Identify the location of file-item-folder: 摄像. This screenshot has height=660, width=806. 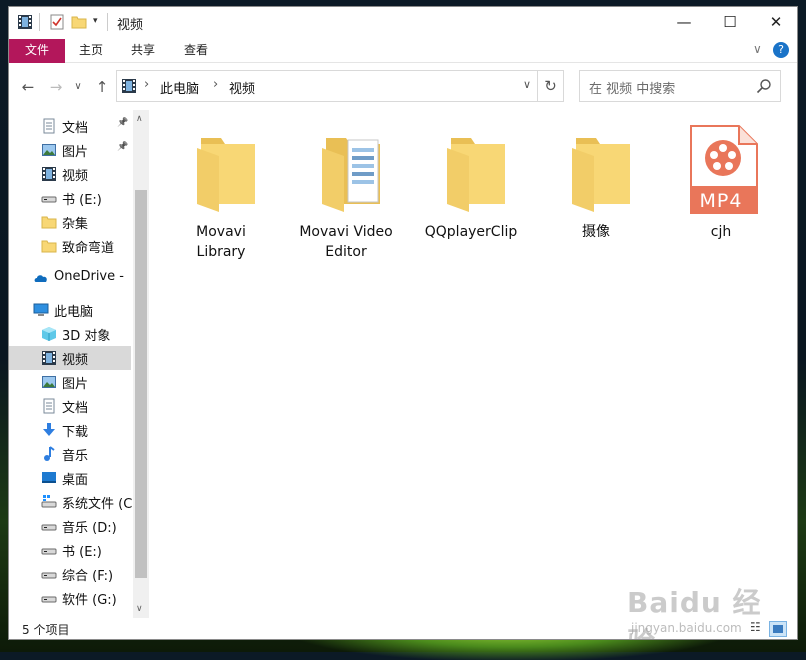
(596, 195).